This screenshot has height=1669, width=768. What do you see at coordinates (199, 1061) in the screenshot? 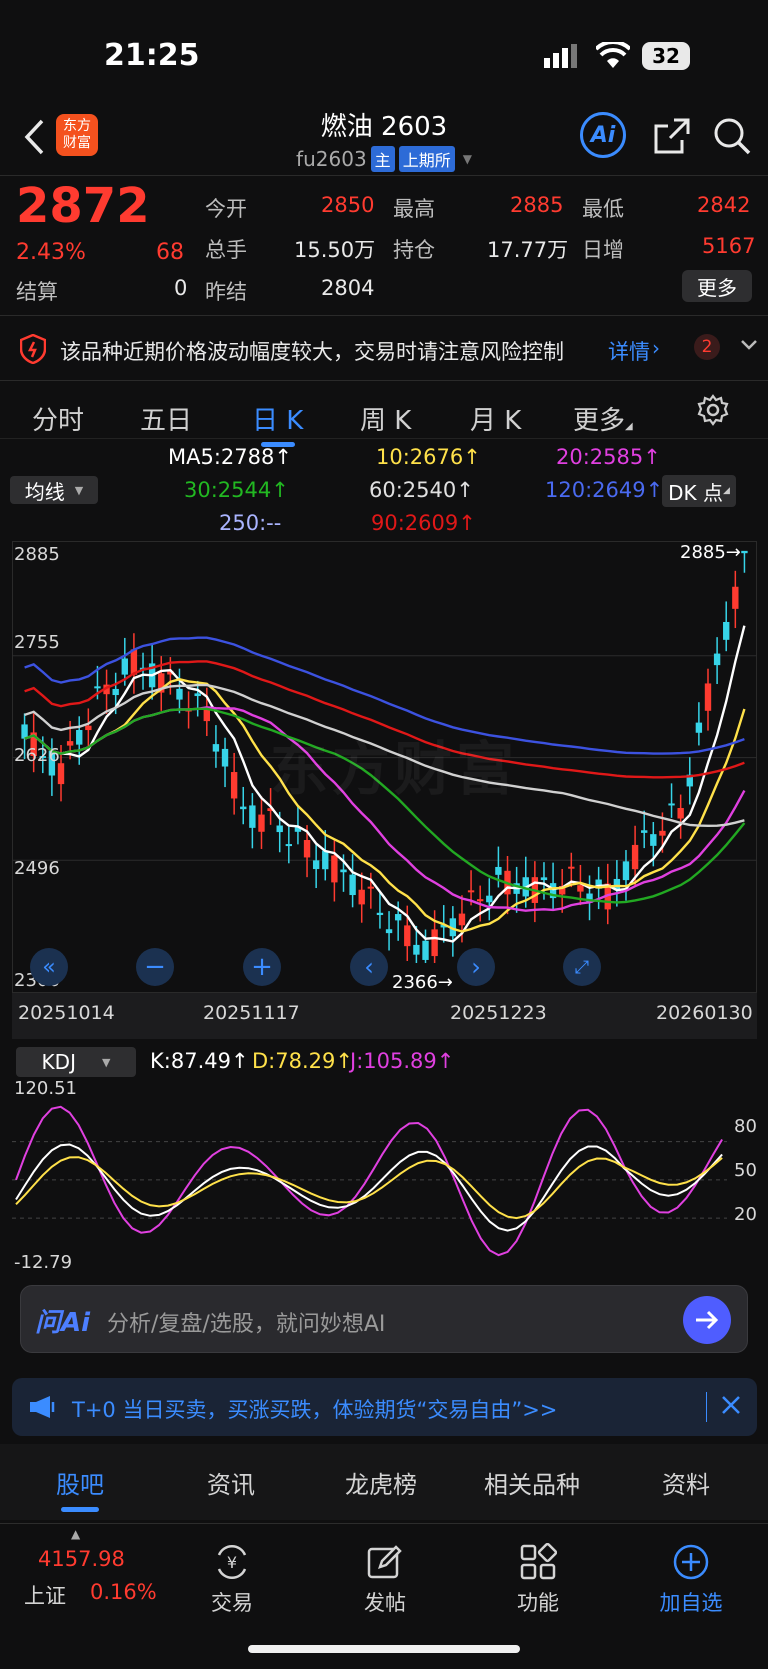
I see `kdj-k-value: K:87.49↑` at bounding box center [199, 1061].